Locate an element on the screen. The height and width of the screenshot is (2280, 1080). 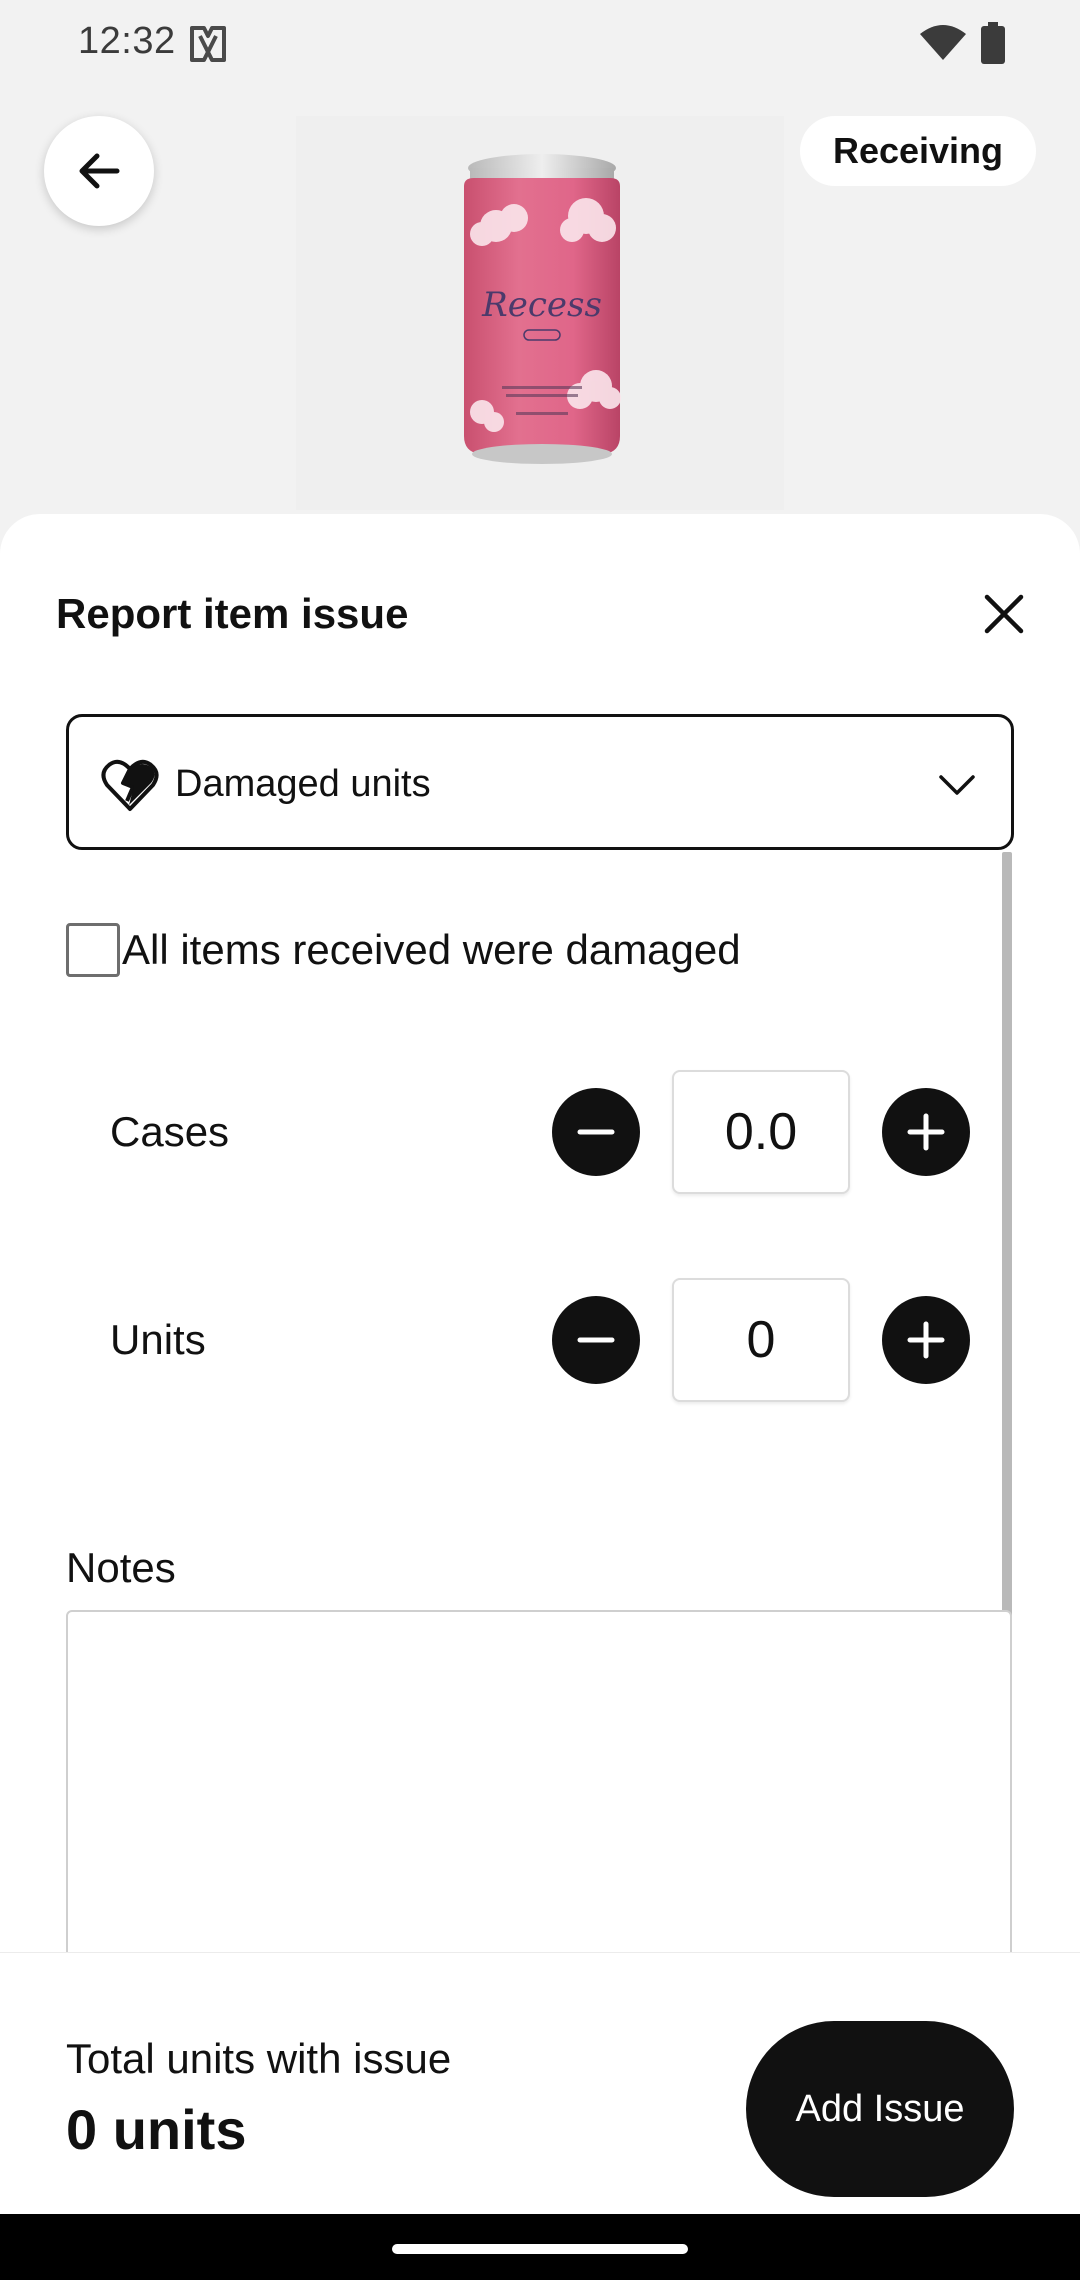
chevron-down-icon is located at coordinates (957, 785).